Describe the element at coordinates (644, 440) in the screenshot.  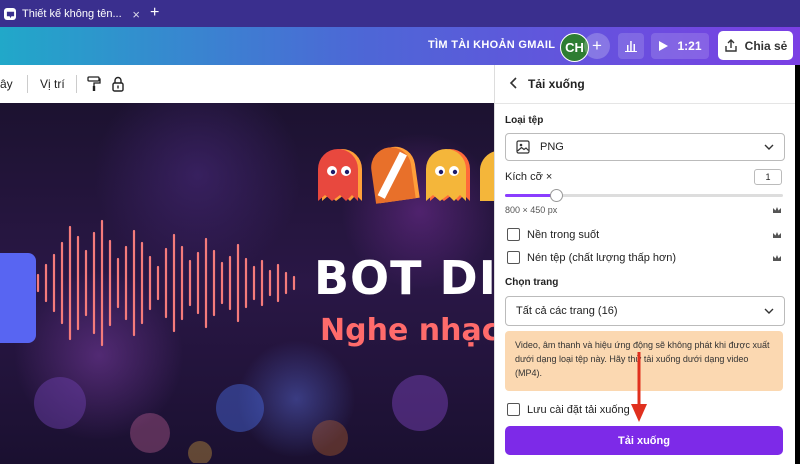
I see `download-button: Tải xuống` at that location.